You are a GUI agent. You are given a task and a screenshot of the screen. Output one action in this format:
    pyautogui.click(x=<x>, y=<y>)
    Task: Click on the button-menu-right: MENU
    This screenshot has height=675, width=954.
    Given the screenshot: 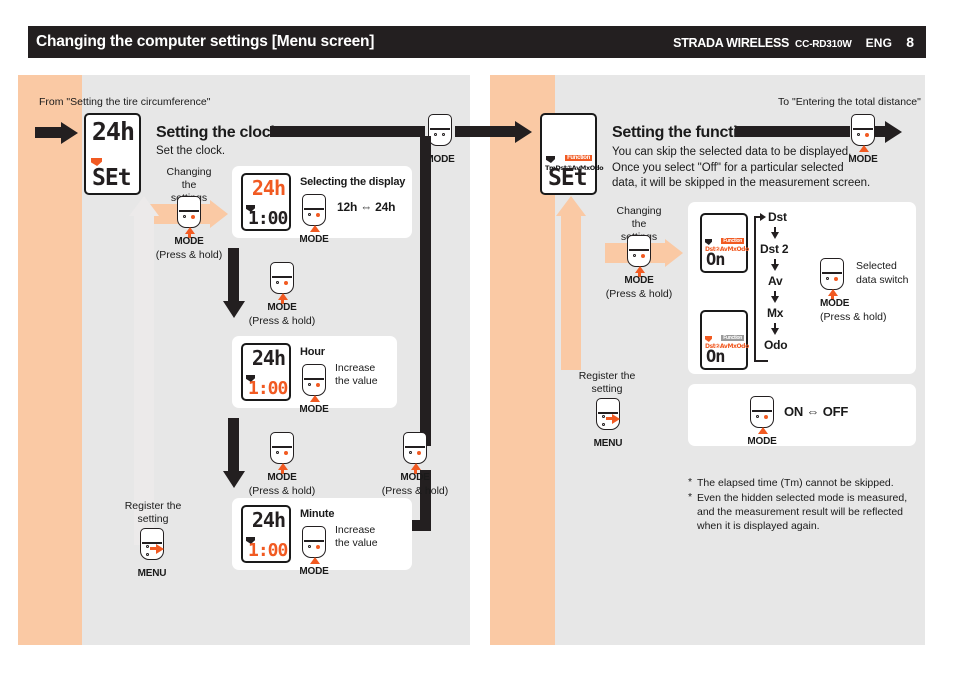 What is the action you would take?
    pyautogui.click(x=608, y=423)
    